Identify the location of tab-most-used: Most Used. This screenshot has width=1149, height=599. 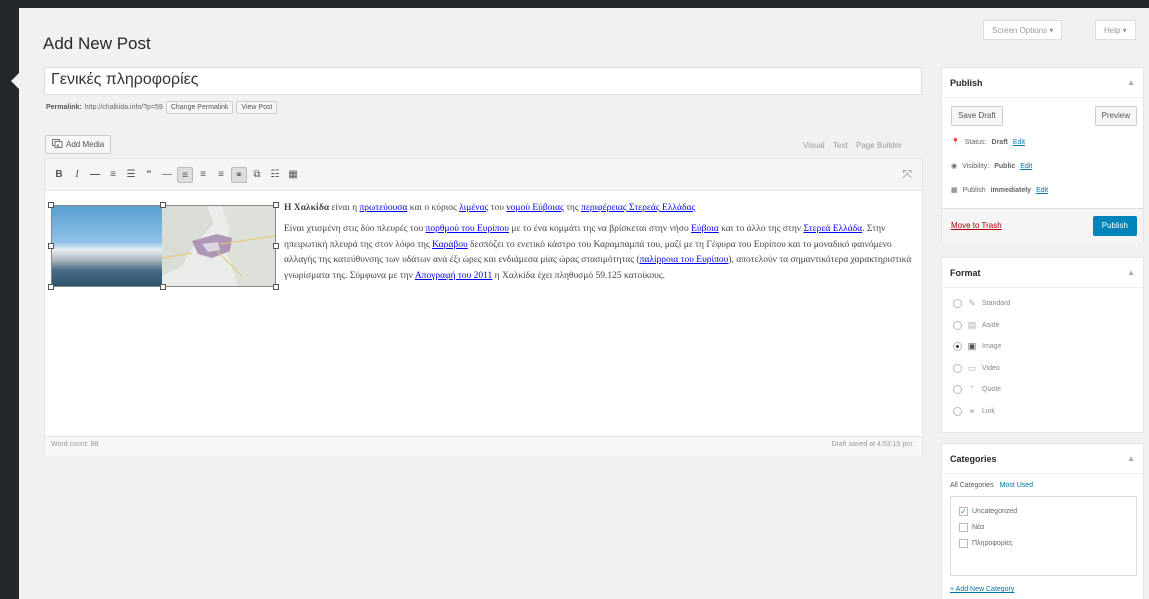
(1016, 485).